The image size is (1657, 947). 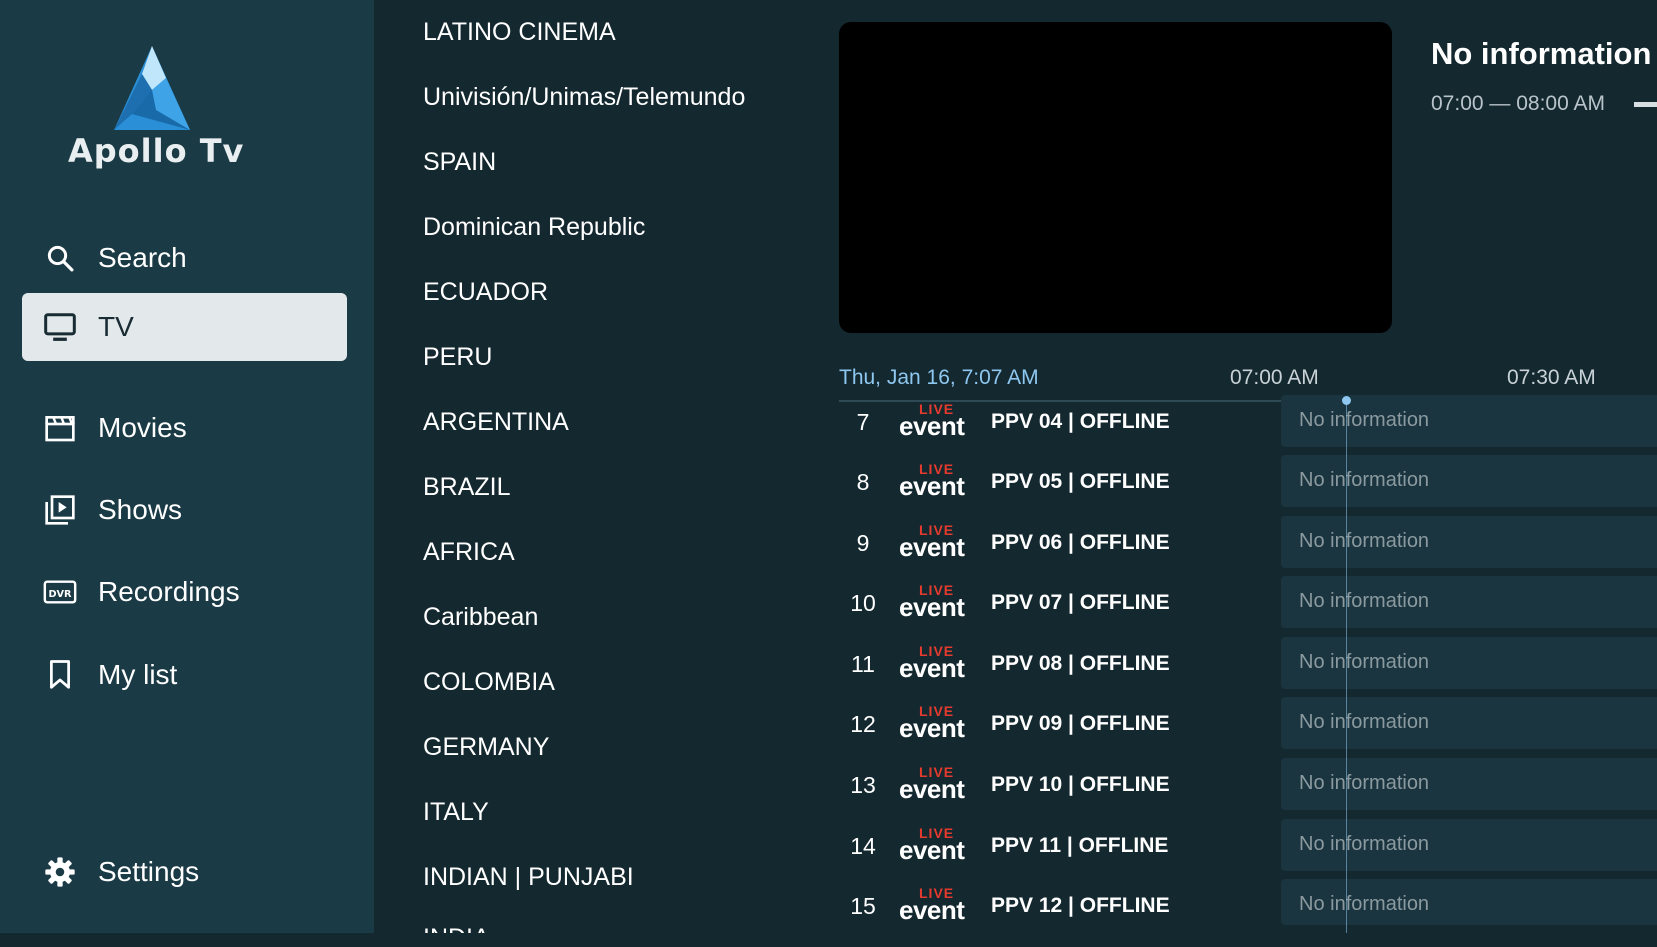 I want to click on channel-number: 11, so click(x=863, y=664).